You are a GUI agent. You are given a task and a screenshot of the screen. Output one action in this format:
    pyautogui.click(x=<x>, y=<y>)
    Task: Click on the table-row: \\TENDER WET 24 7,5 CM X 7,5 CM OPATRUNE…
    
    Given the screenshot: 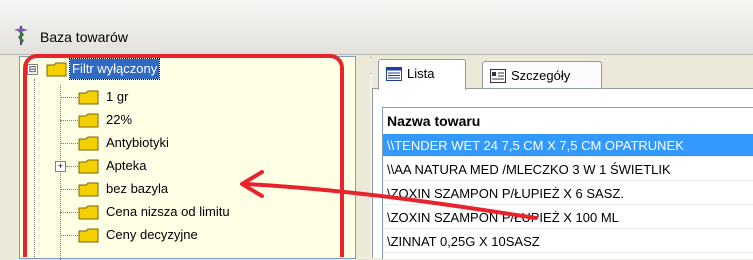 What is the action you would take?
    pyautogui.click(x=568, y=145)
    